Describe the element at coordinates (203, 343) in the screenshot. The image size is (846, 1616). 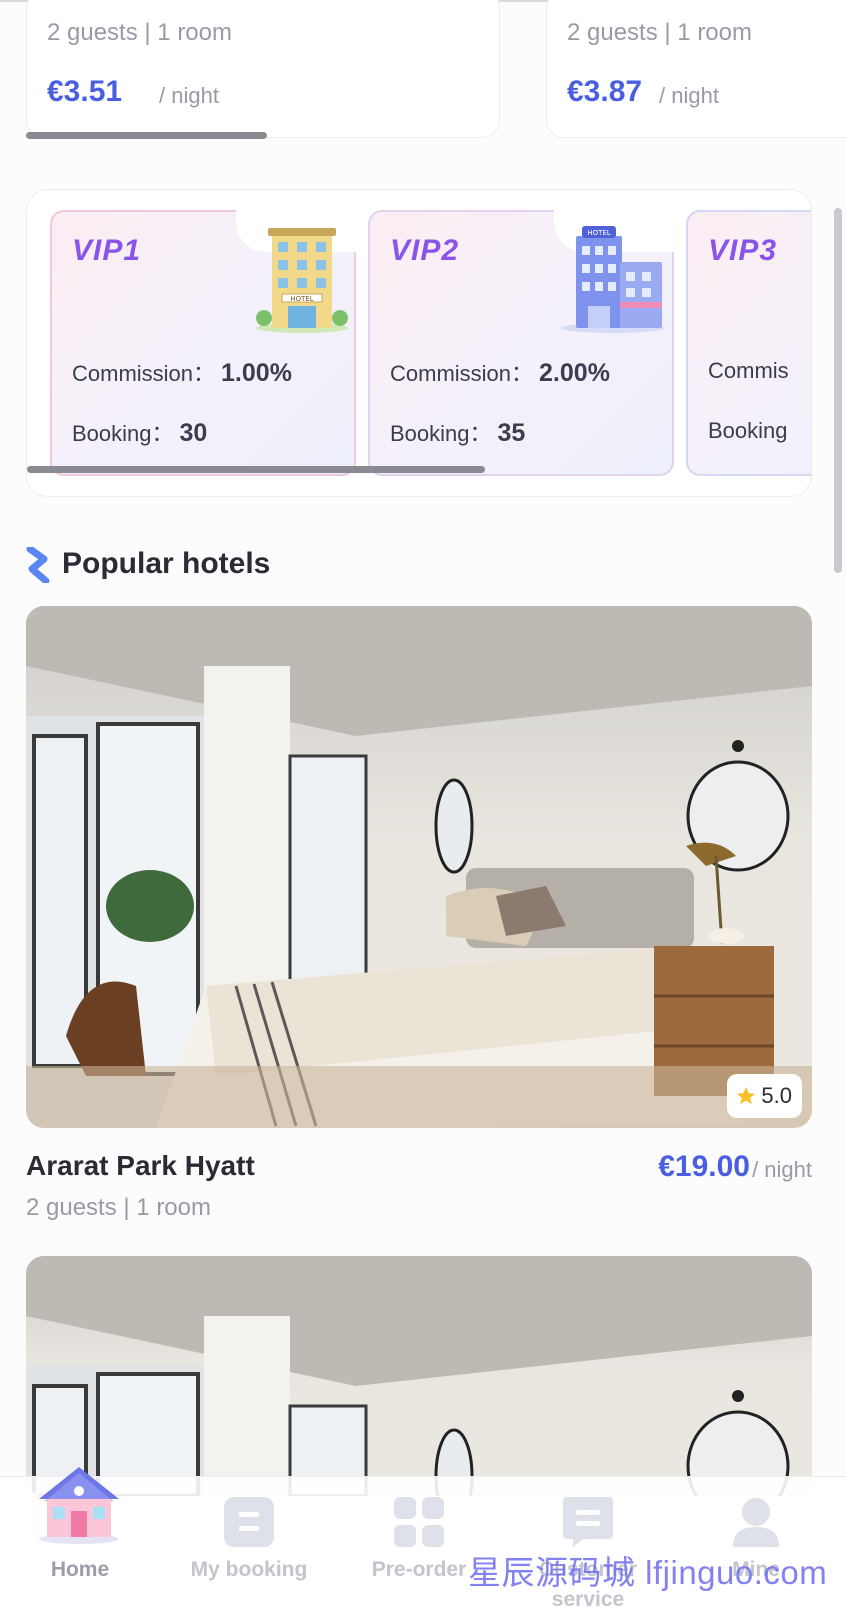
I see `vip-card-vip1: VIP1 HOTEL Commission： 1.00% Booking： 30` at that location.